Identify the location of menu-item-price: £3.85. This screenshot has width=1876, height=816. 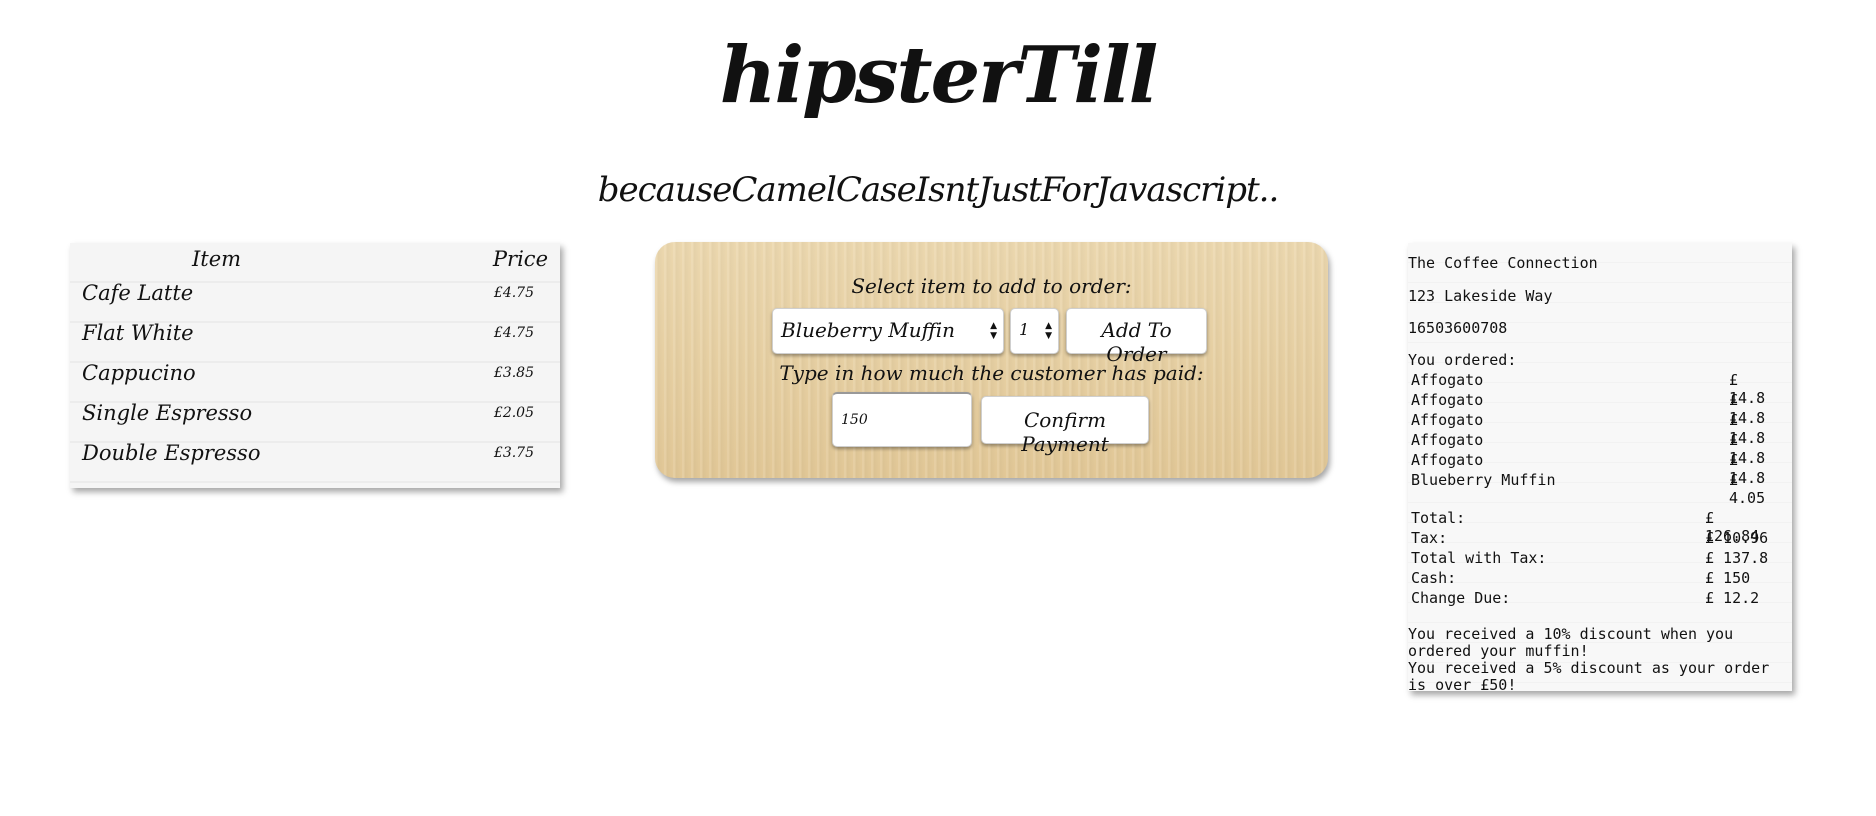
(513, 373).